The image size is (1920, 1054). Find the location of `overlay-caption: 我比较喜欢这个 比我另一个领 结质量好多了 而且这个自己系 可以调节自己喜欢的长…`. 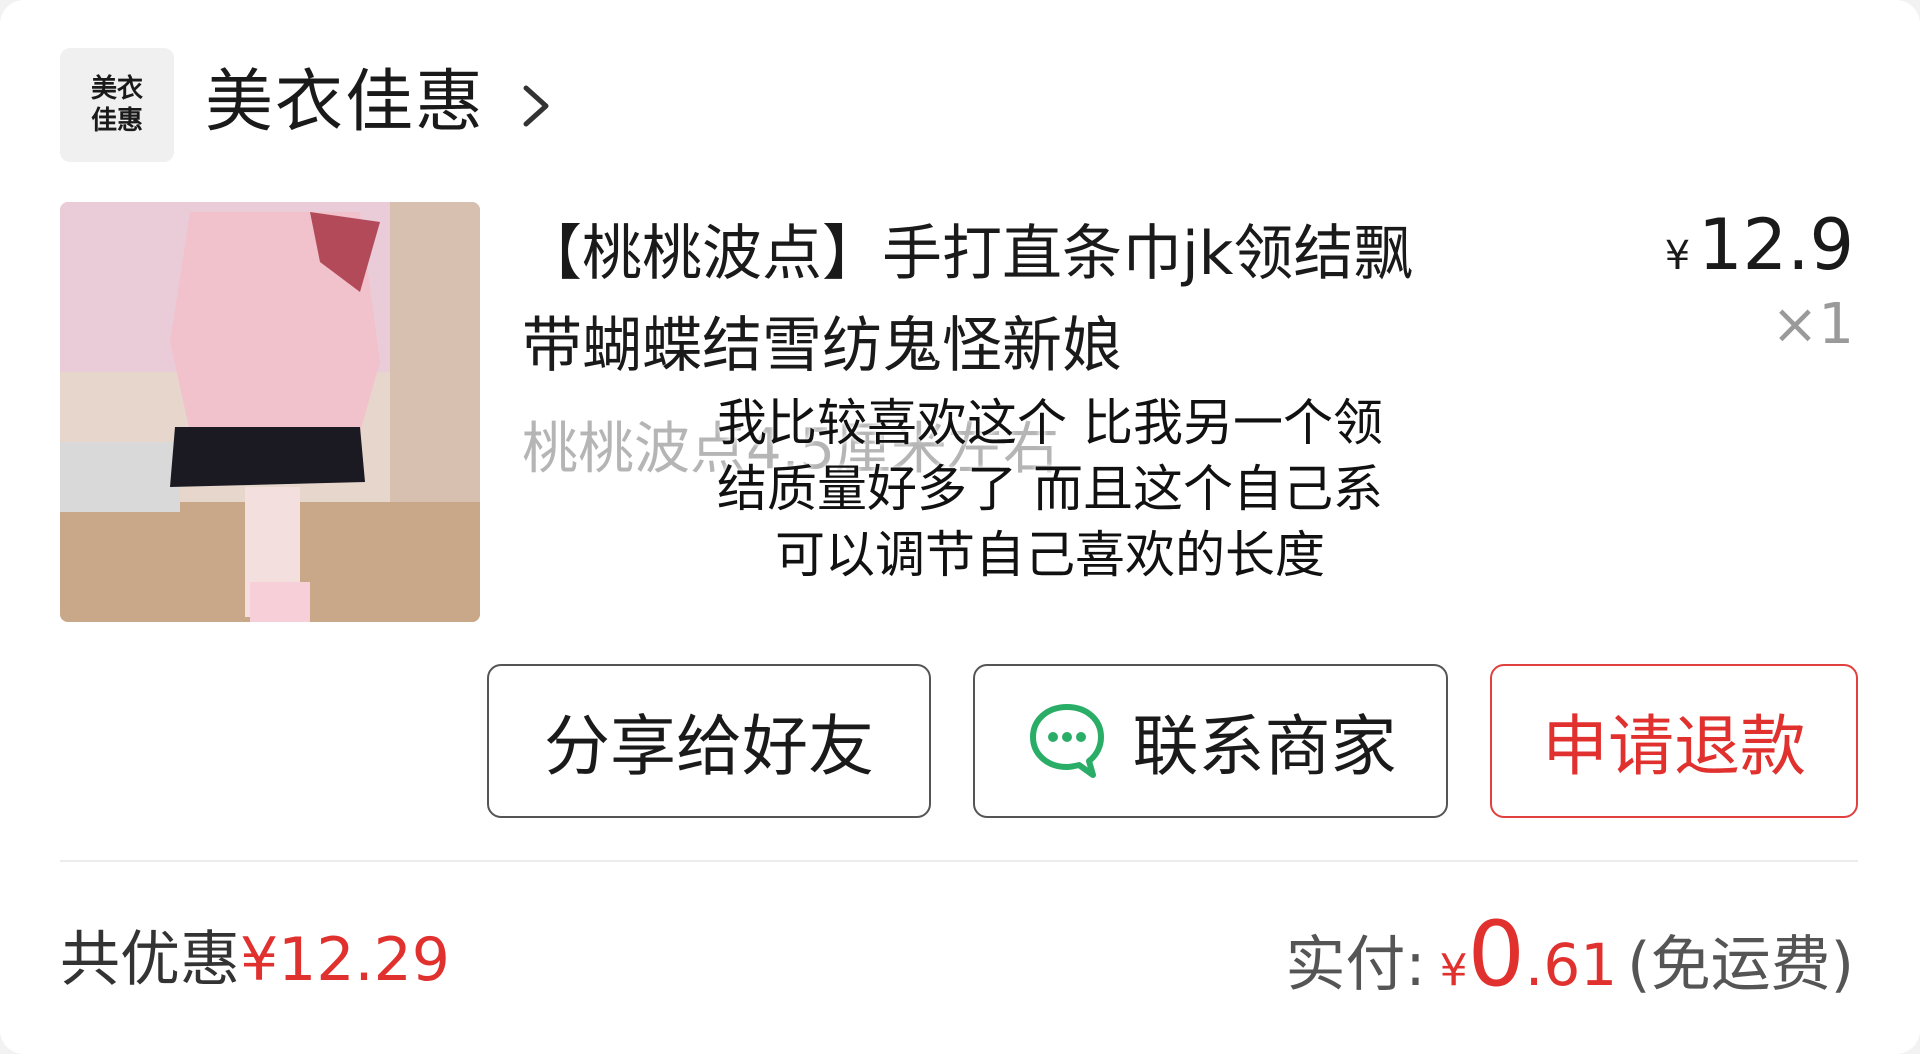

overlay-caption: 我比较喜欢这个 比我另一个领 结质量好多了 而且这个自己系 可以调节自己喜欢的长… is located at coordinates (1050, 489).